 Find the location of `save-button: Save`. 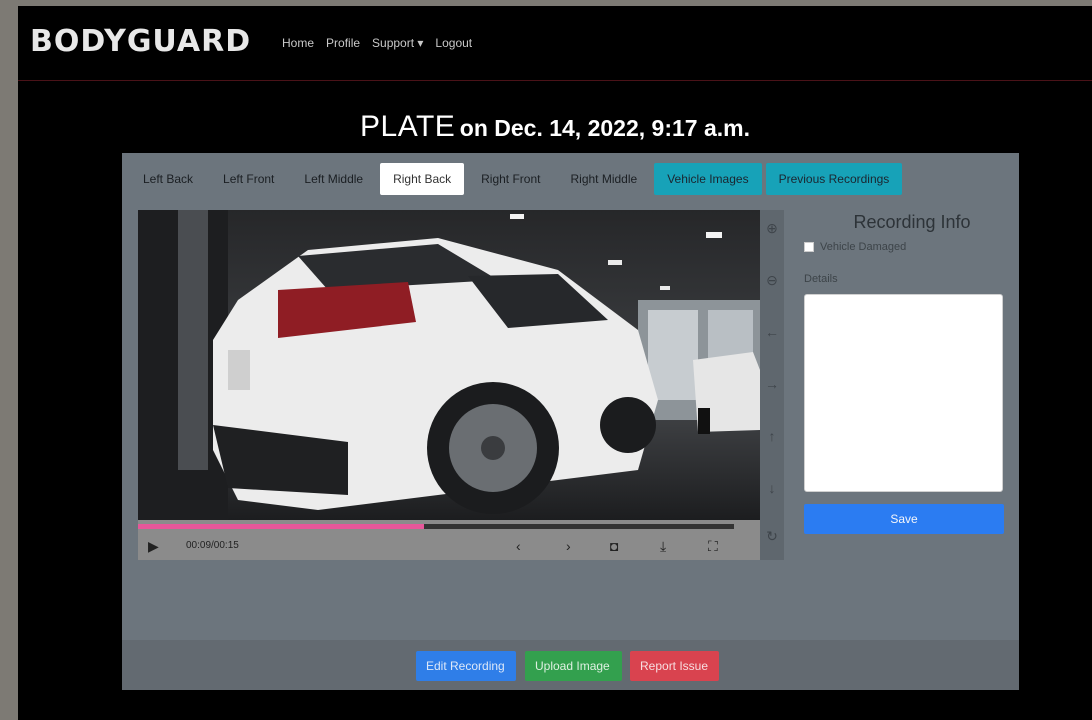

save-button: Save is located at coordinates (904, 519).